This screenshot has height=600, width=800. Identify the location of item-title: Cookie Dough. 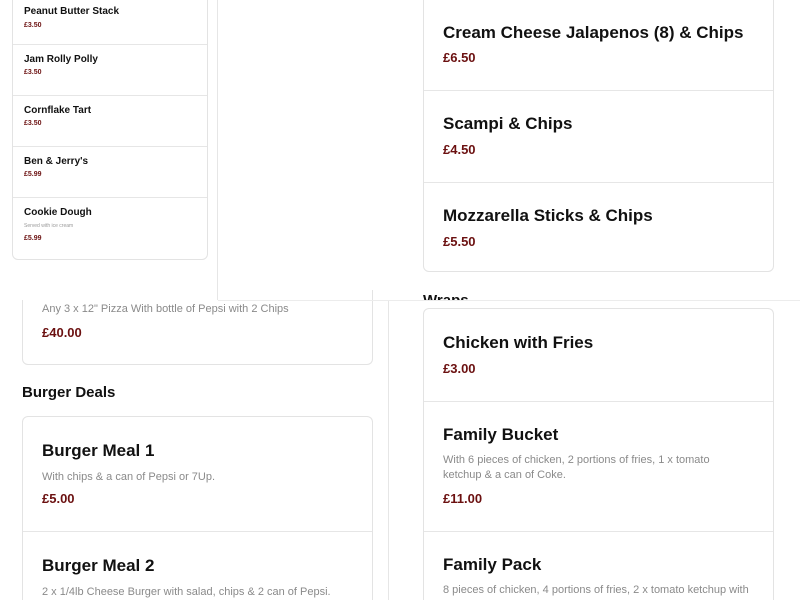
(58, 212).